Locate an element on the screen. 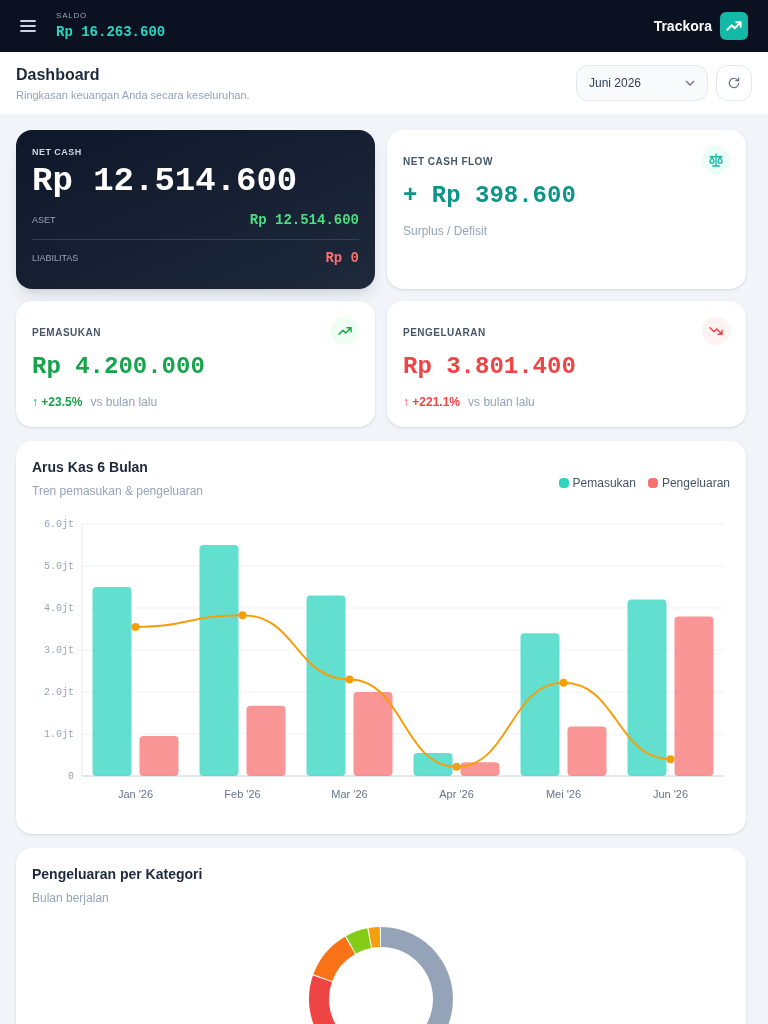 Image resolution: width=768 pixels, height=1024 pixels. menu-icon is located at coordinates (28, 26).